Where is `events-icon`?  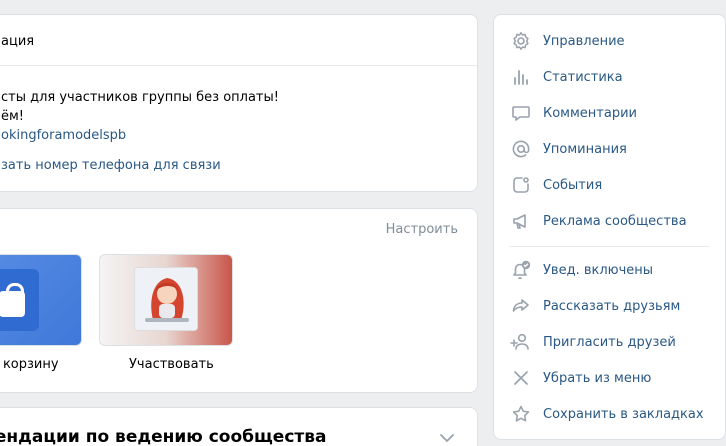
events-icon is located at coordinates (521, 185).